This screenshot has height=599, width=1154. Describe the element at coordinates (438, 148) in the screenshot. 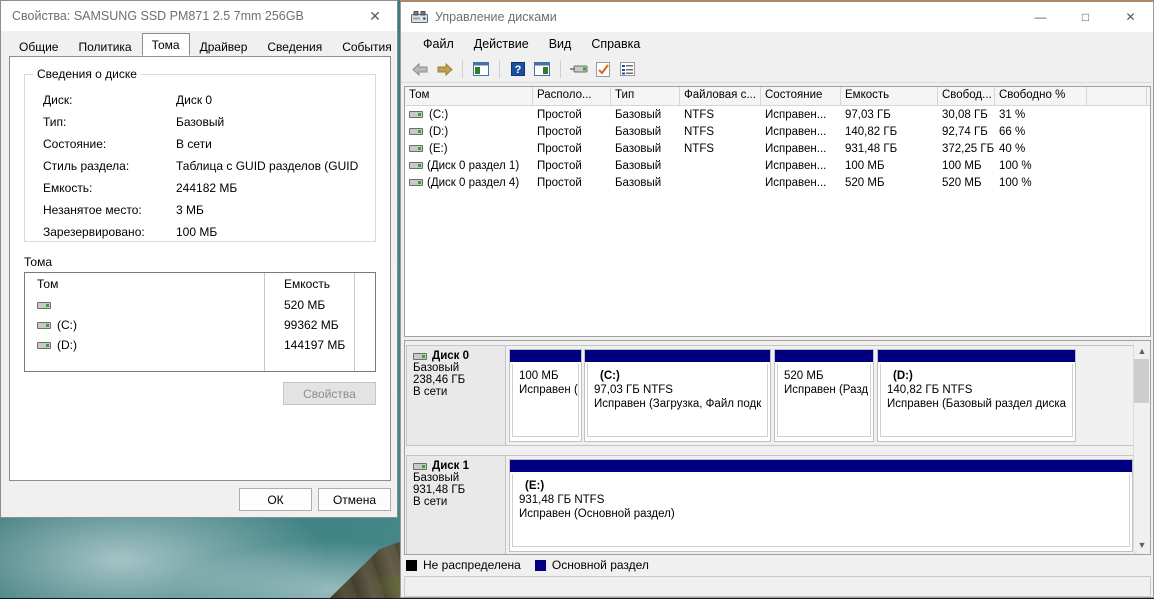

I see `cell-volume: (E:)` at that location.